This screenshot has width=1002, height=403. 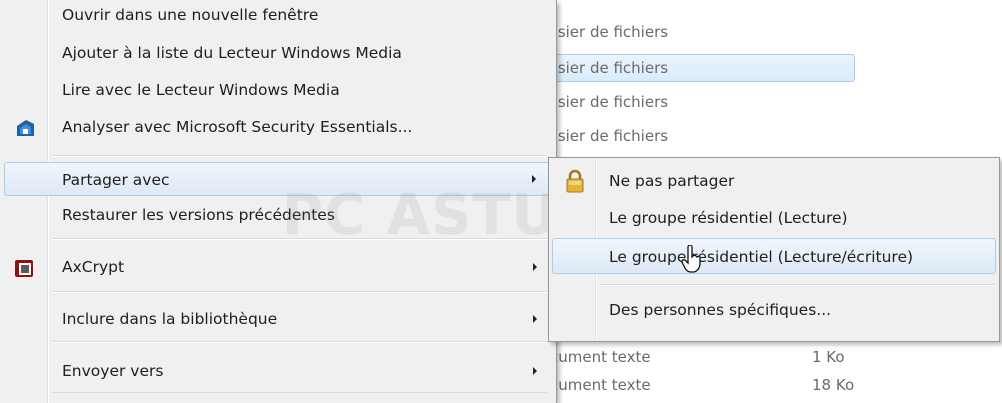 I want to click on menu-item-restore-versions: Restaurer les versions précédentes, so click(x=277, y=215).